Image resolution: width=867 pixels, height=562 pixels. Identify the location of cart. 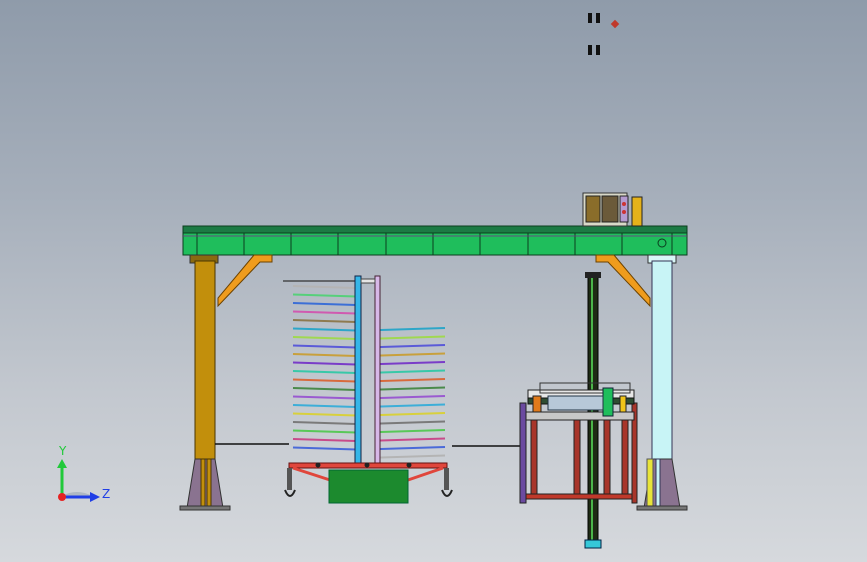
(368, 483).